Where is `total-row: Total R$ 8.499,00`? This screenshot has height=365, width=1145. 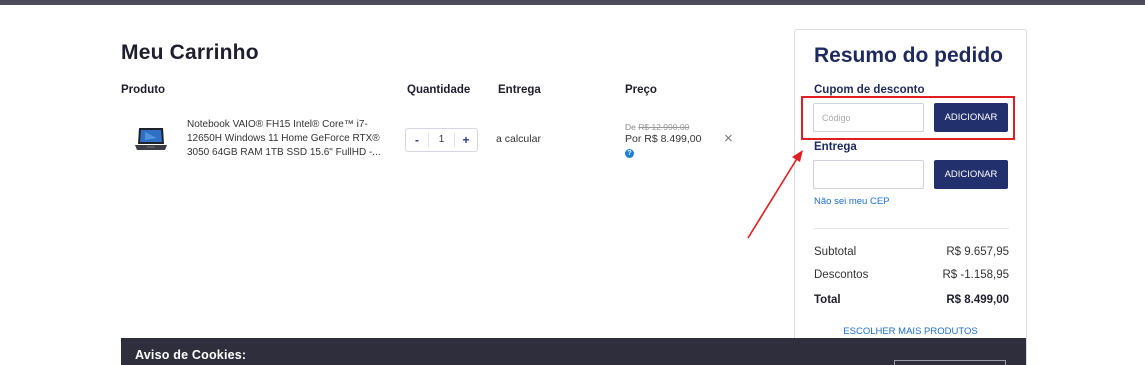 total-row: Total R$ 8.499,00 is located at coordinates (911, 300).